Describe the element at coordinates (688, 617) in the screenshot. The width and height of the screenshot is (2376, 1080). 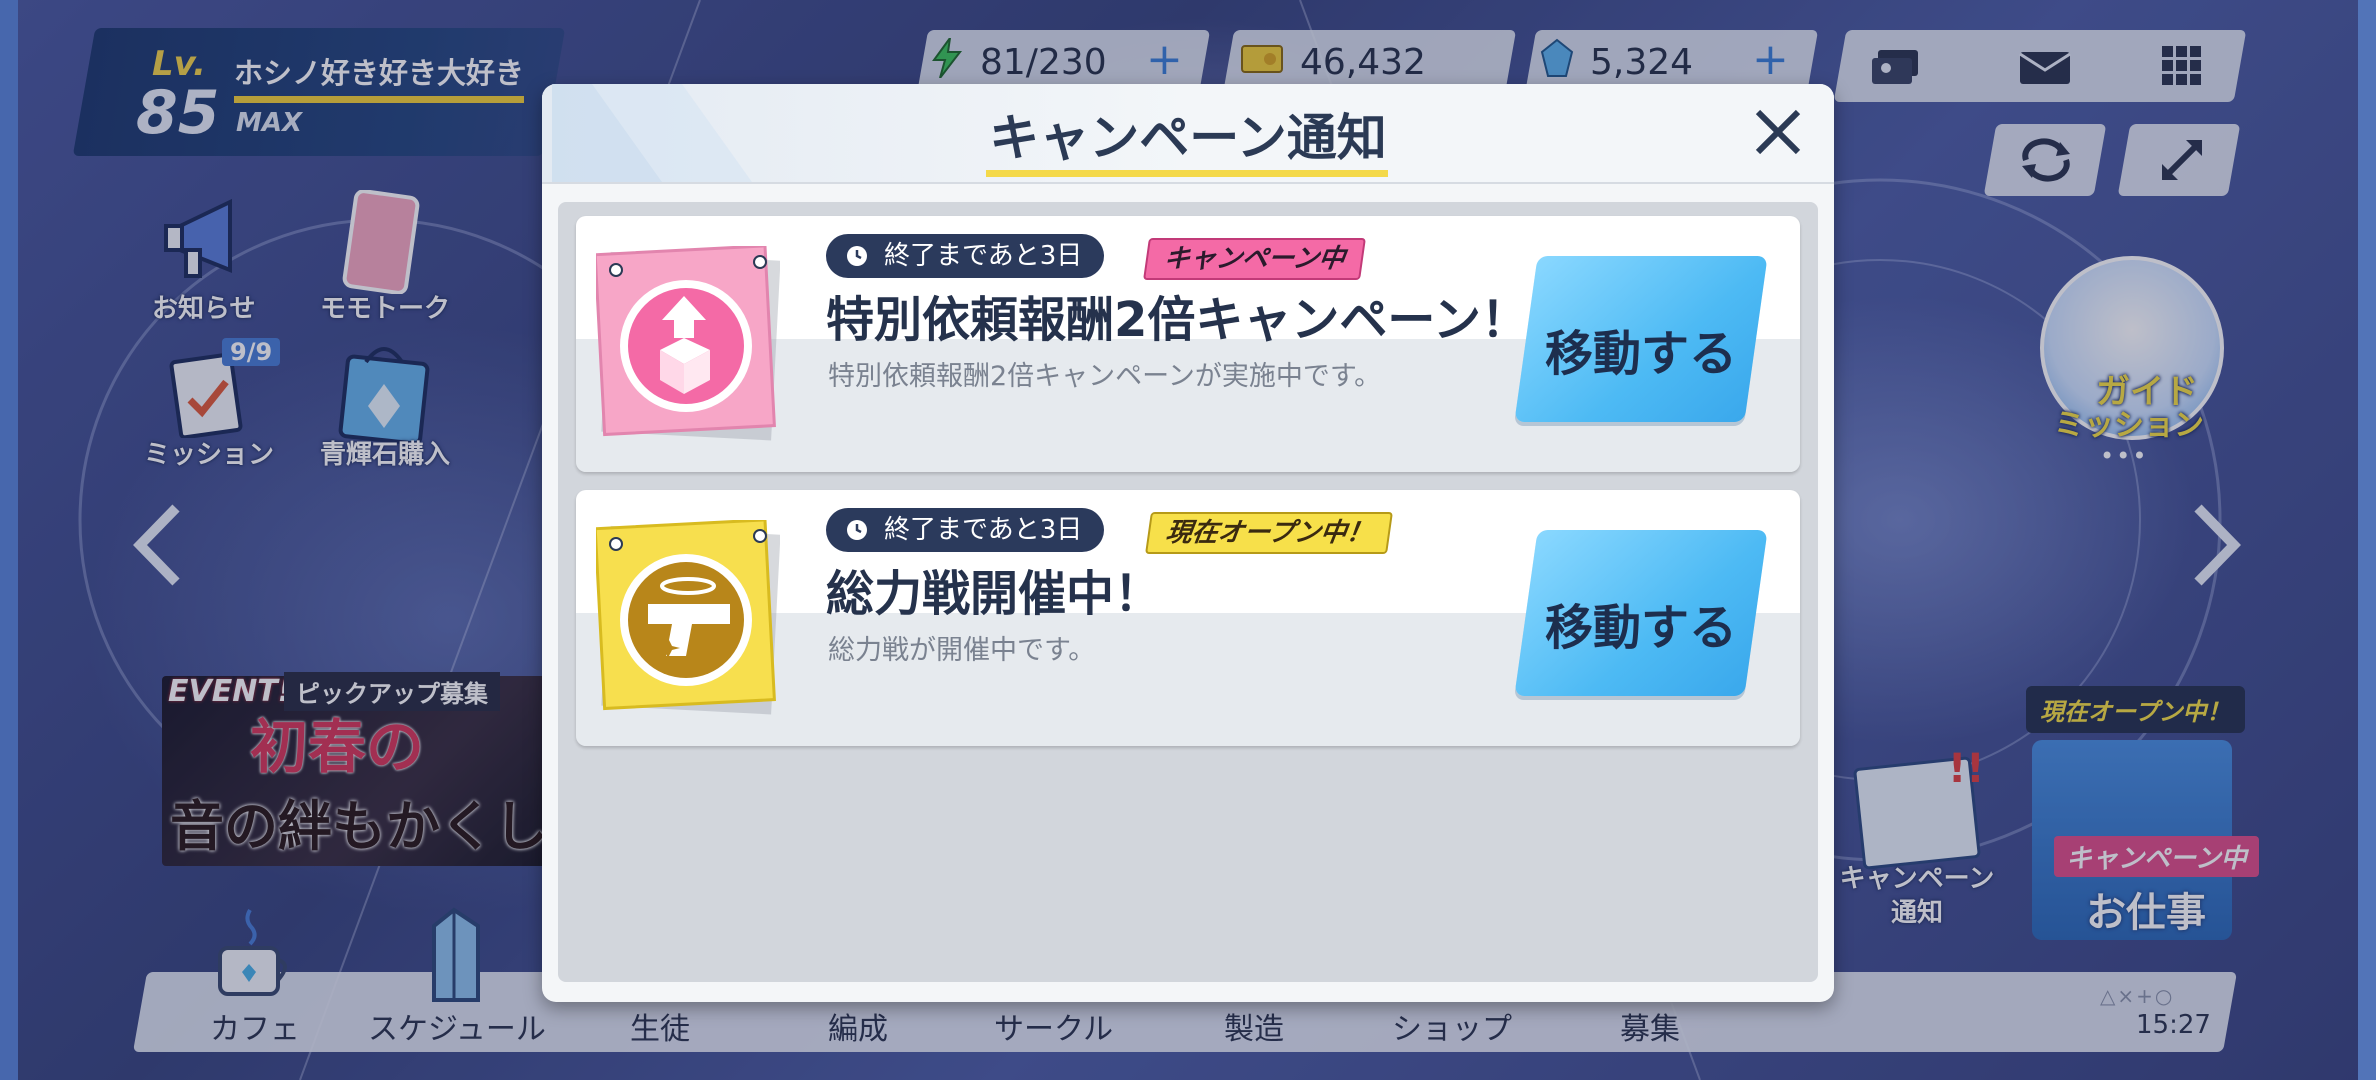
I see `halo-gun-icon` at that location.